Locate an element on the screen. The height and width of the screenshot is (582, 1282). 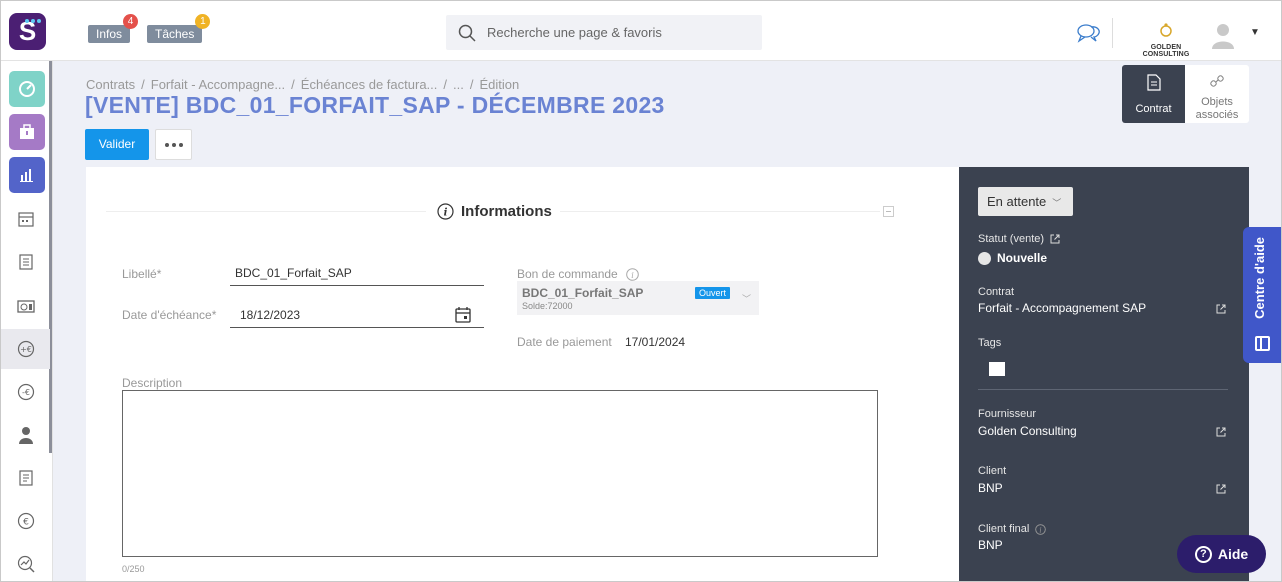
date-echeance-input: 18/12/2023 is located at coordinates (270, 315).